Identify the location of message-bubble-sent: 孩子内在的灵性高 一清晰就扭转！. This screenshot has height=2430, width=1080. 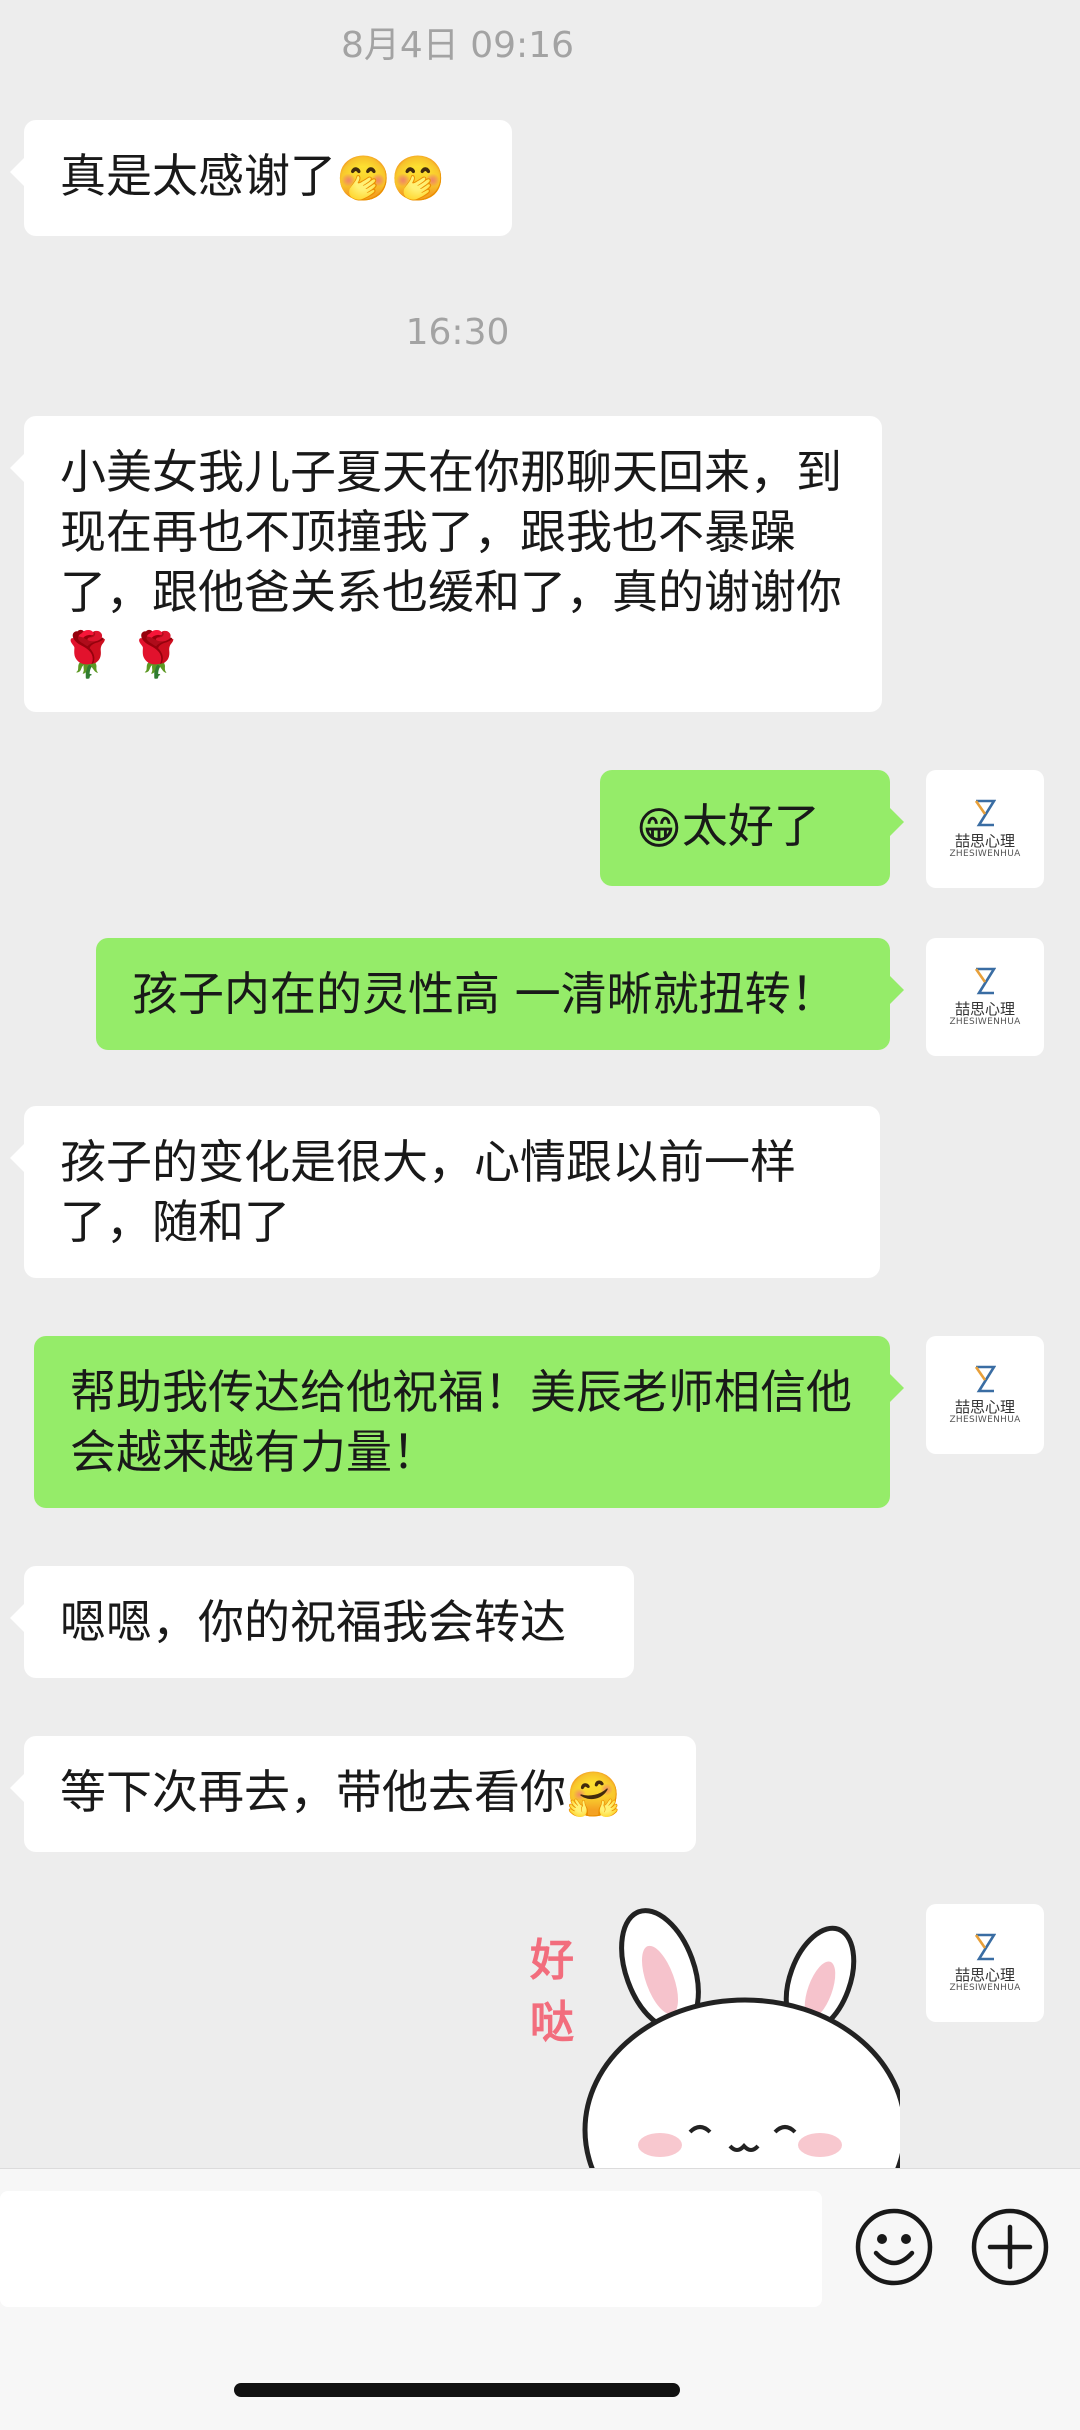
(500, 994).